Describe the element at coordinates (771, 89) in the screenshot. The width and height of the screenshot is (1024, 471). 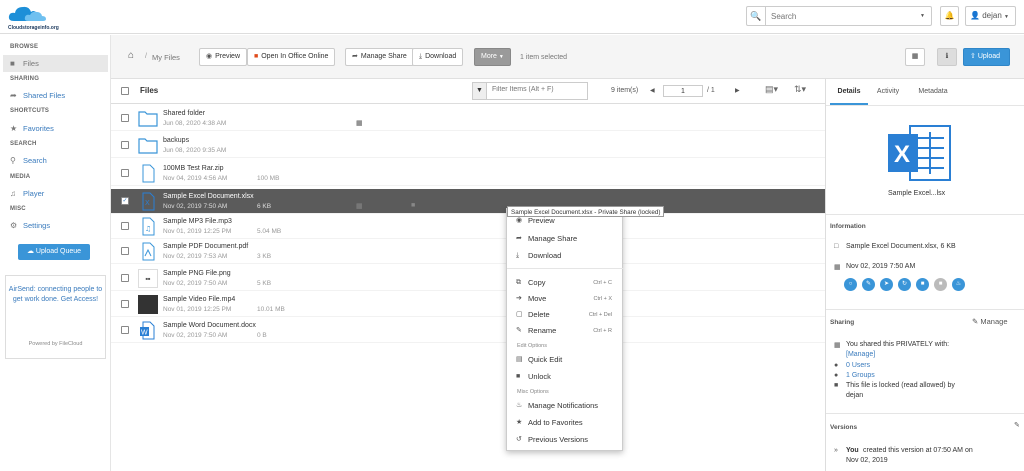
I see `columns-icon: ▤▾` at that location.